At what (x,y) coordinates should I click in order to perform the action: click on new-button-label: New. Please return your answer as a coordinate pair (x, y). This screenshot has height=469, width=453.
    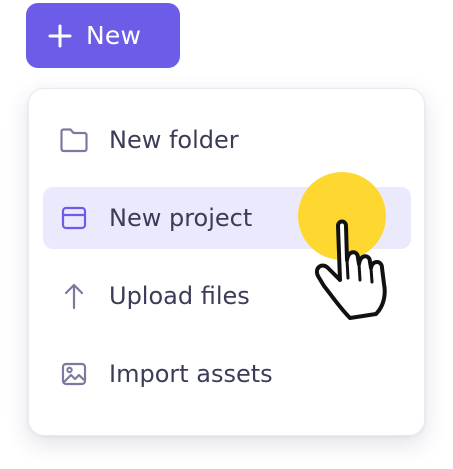
    Looking at the image, I should click on (114, 35).